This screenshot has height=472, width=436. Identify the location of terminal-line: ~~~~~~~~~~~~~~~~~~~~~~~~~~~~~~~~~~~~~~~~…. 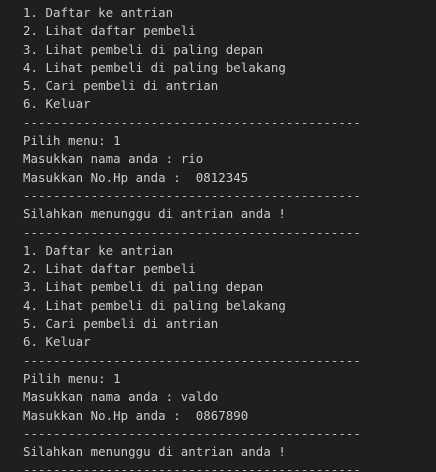
(218, 1).